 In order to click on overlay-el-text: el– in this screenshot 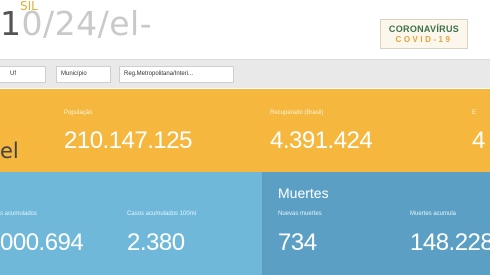, I will do `click(14, 151)`.